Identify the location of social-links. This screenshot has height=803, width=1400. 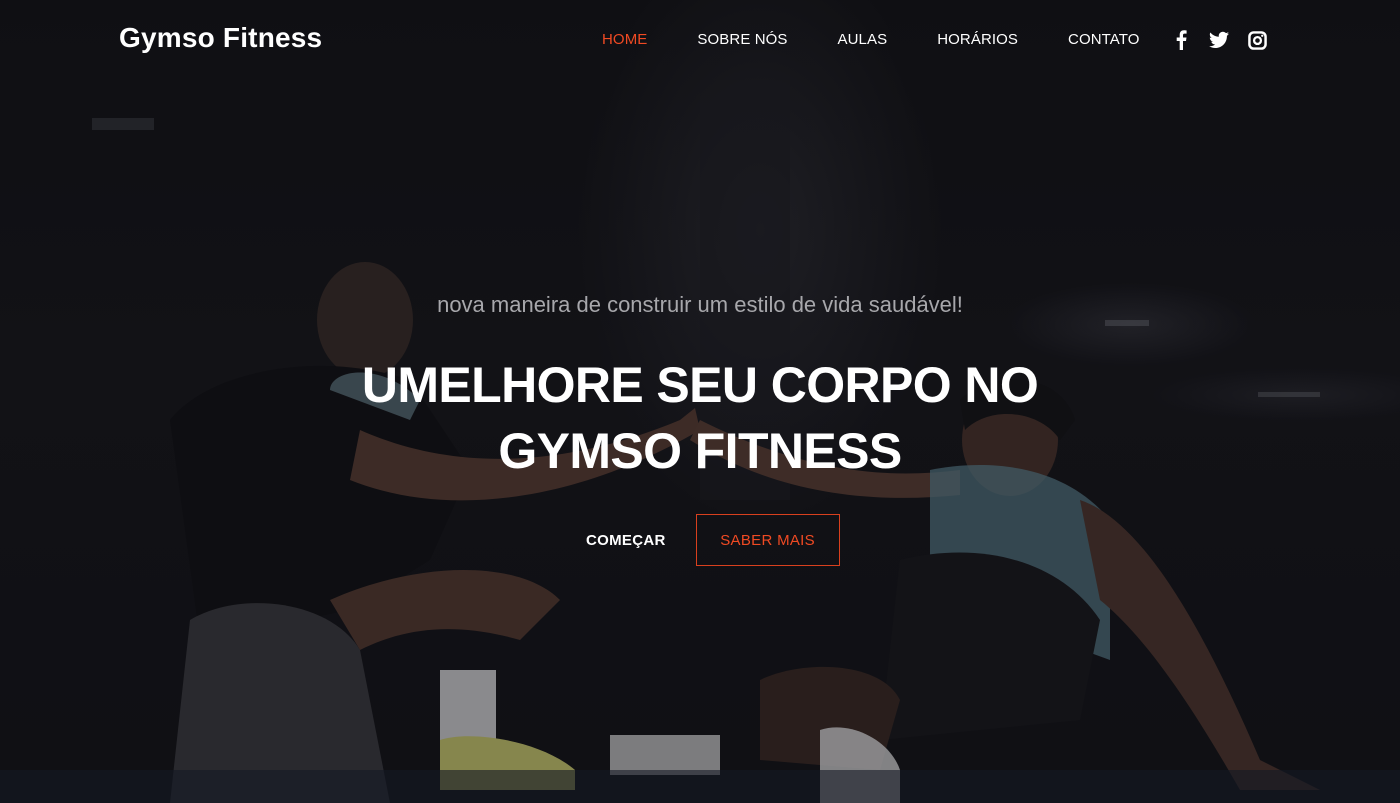
(1228, 40).